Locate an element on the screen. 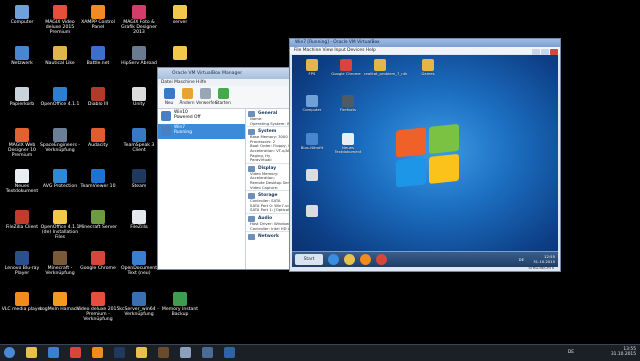 The image size is (640, 361). taskbar-explorer is located at coordinates (31, 352).